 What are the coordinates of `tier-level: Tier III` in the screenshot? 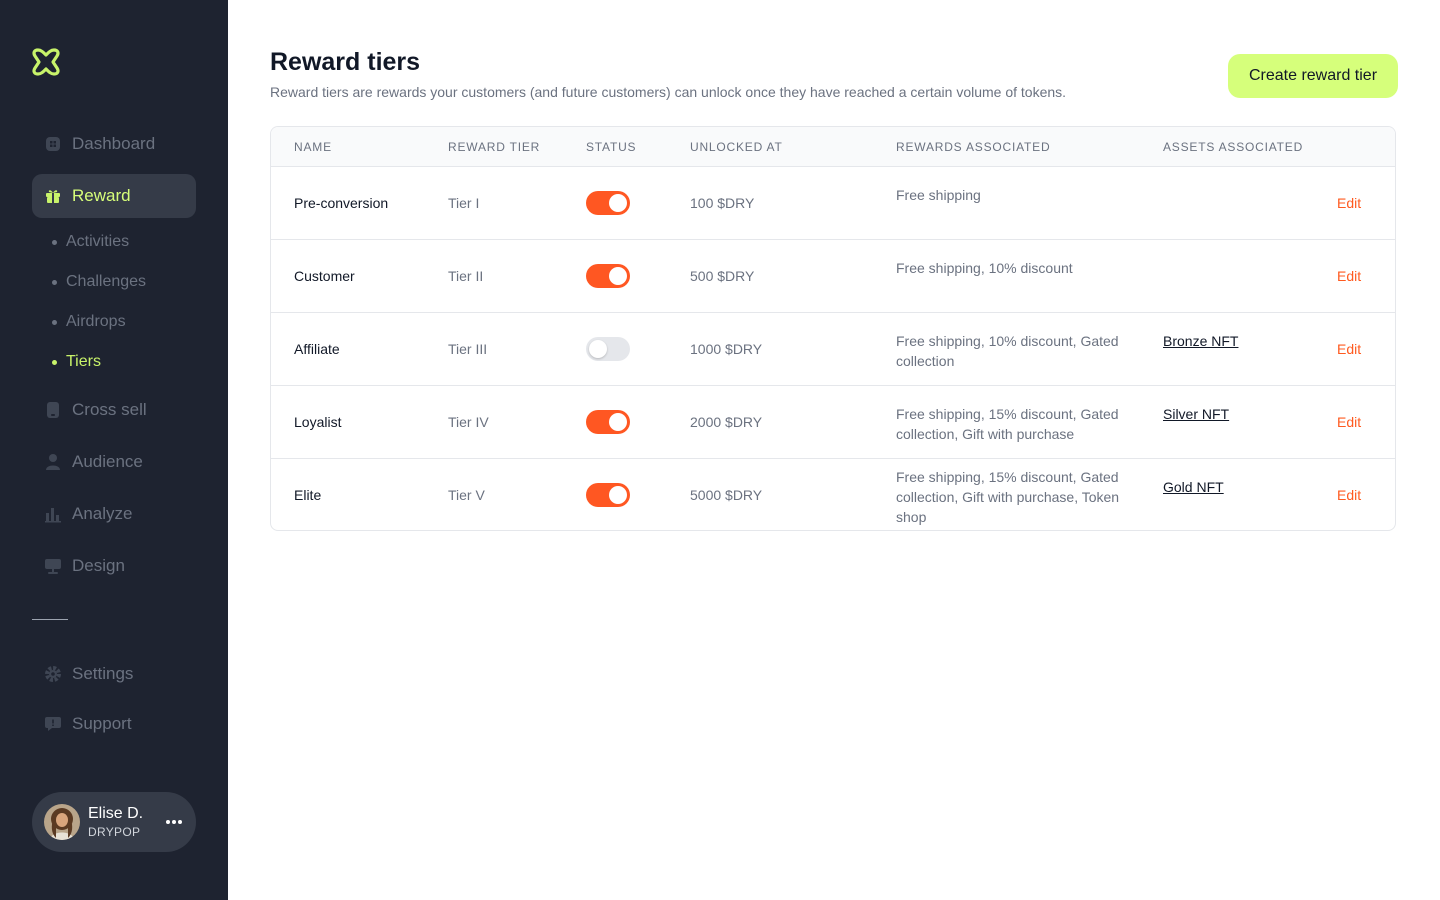 It's located at (468, 349).